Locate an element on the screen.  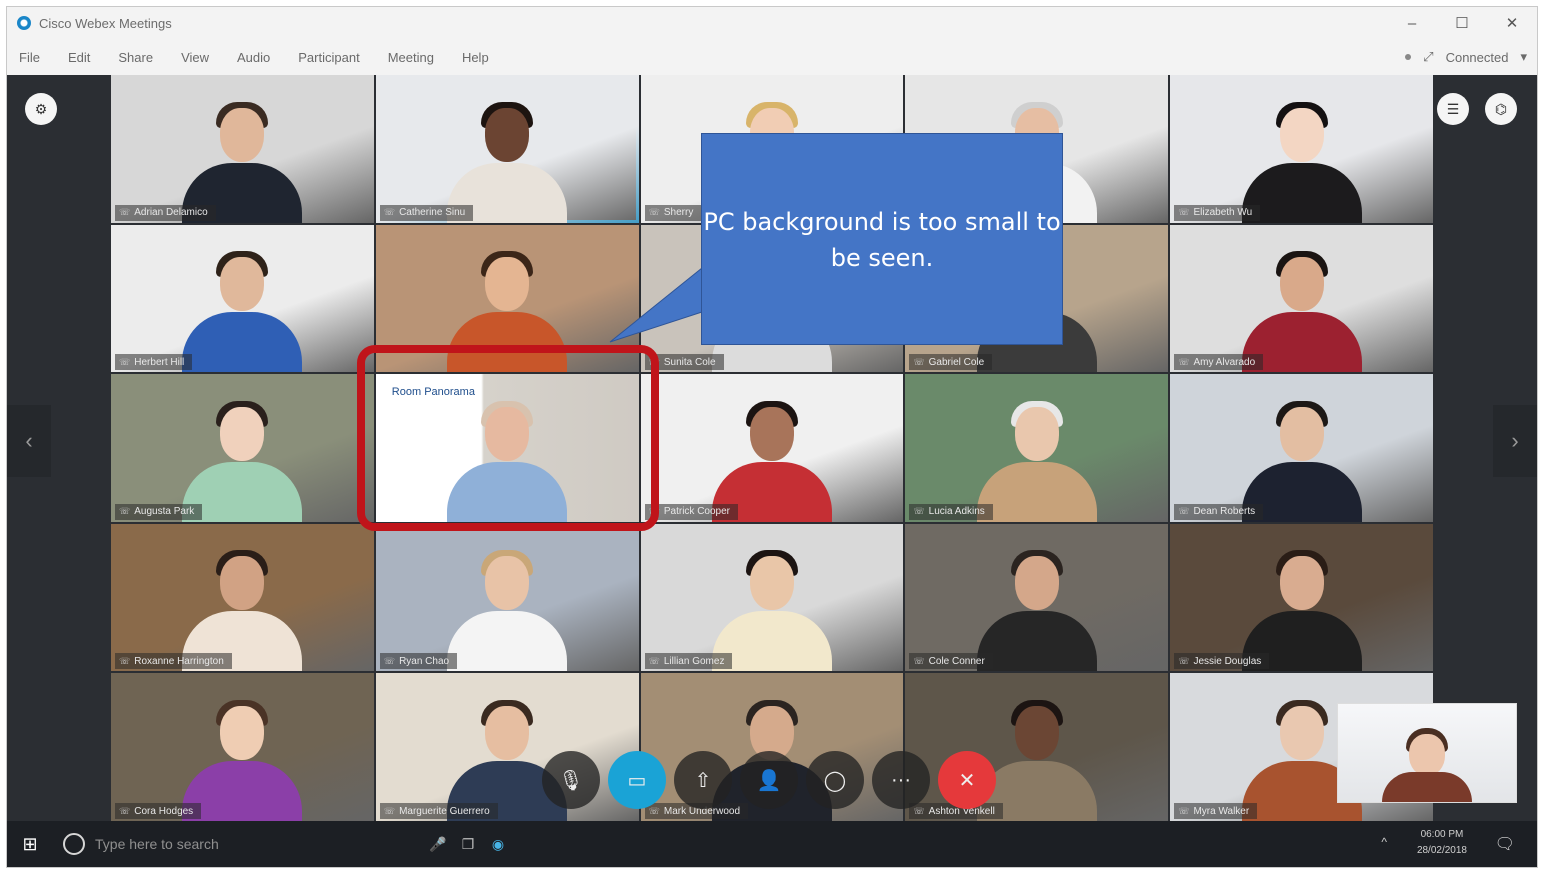
participant-tile: ☏ Lucia Adkins is located at coordinates (1037, 448).